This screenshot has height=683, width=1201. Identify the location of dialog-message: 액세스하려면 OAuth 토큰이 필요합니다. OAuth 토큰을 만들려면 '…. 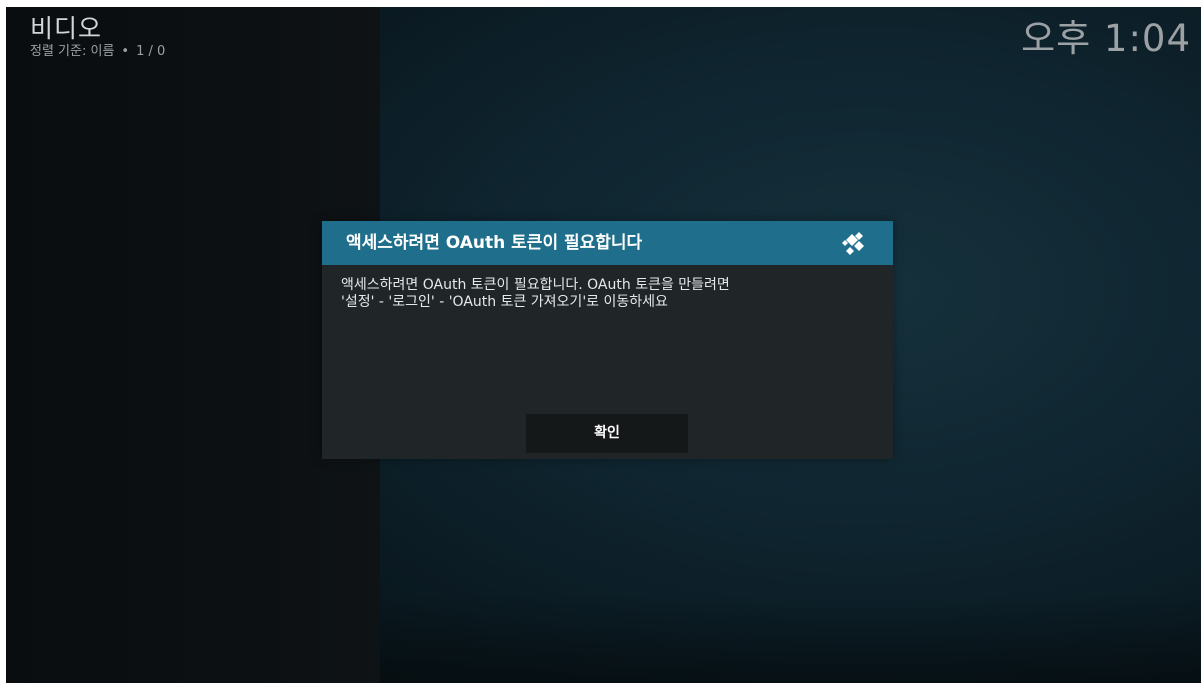
(606, 294).